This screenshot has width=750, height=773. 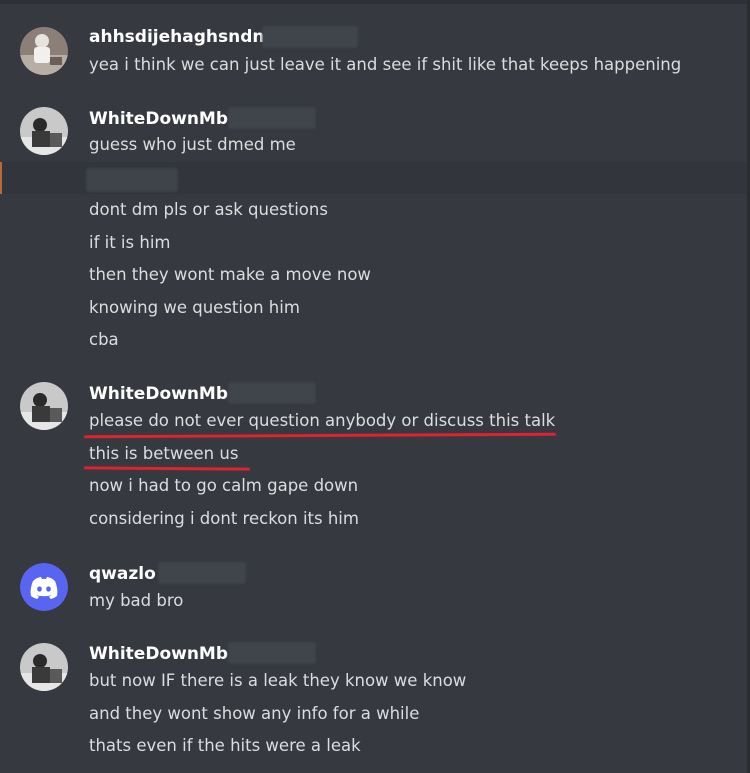 What do you see at coordinates (194, 307) in the screenshot?
I see `message-line: knowing we question him` at bounding box center [194, 307].